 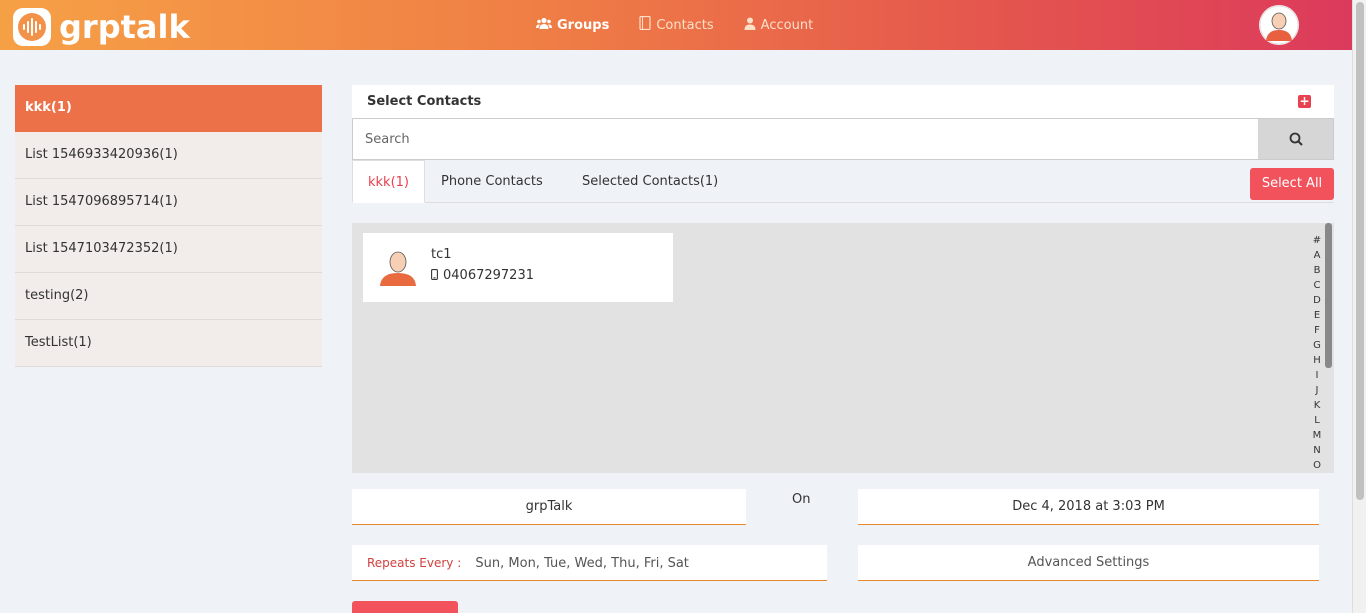 I want to click on on-label: On, so click(x=801, y=499).